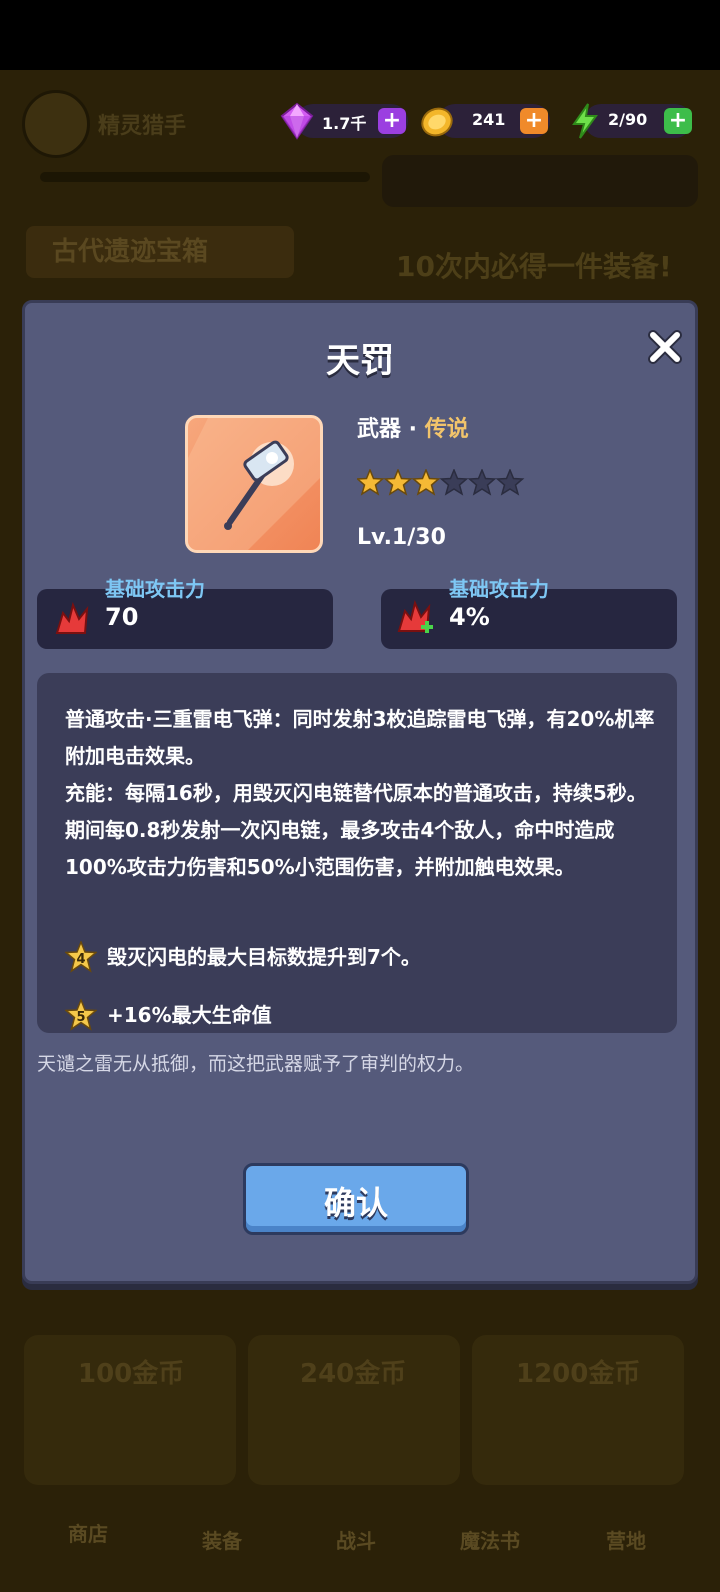 The image size is (720, 1592). Describe the element at coordinates (131, 1374) in the screenshot. I see `shop-price-1: 100金币` at that location.